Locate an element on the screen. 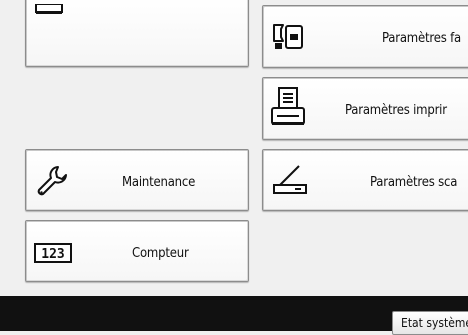 The width and height of the screenshot is (468, 335). fax-settings-button: Paramètres fa is located at coordinates (365, 36).